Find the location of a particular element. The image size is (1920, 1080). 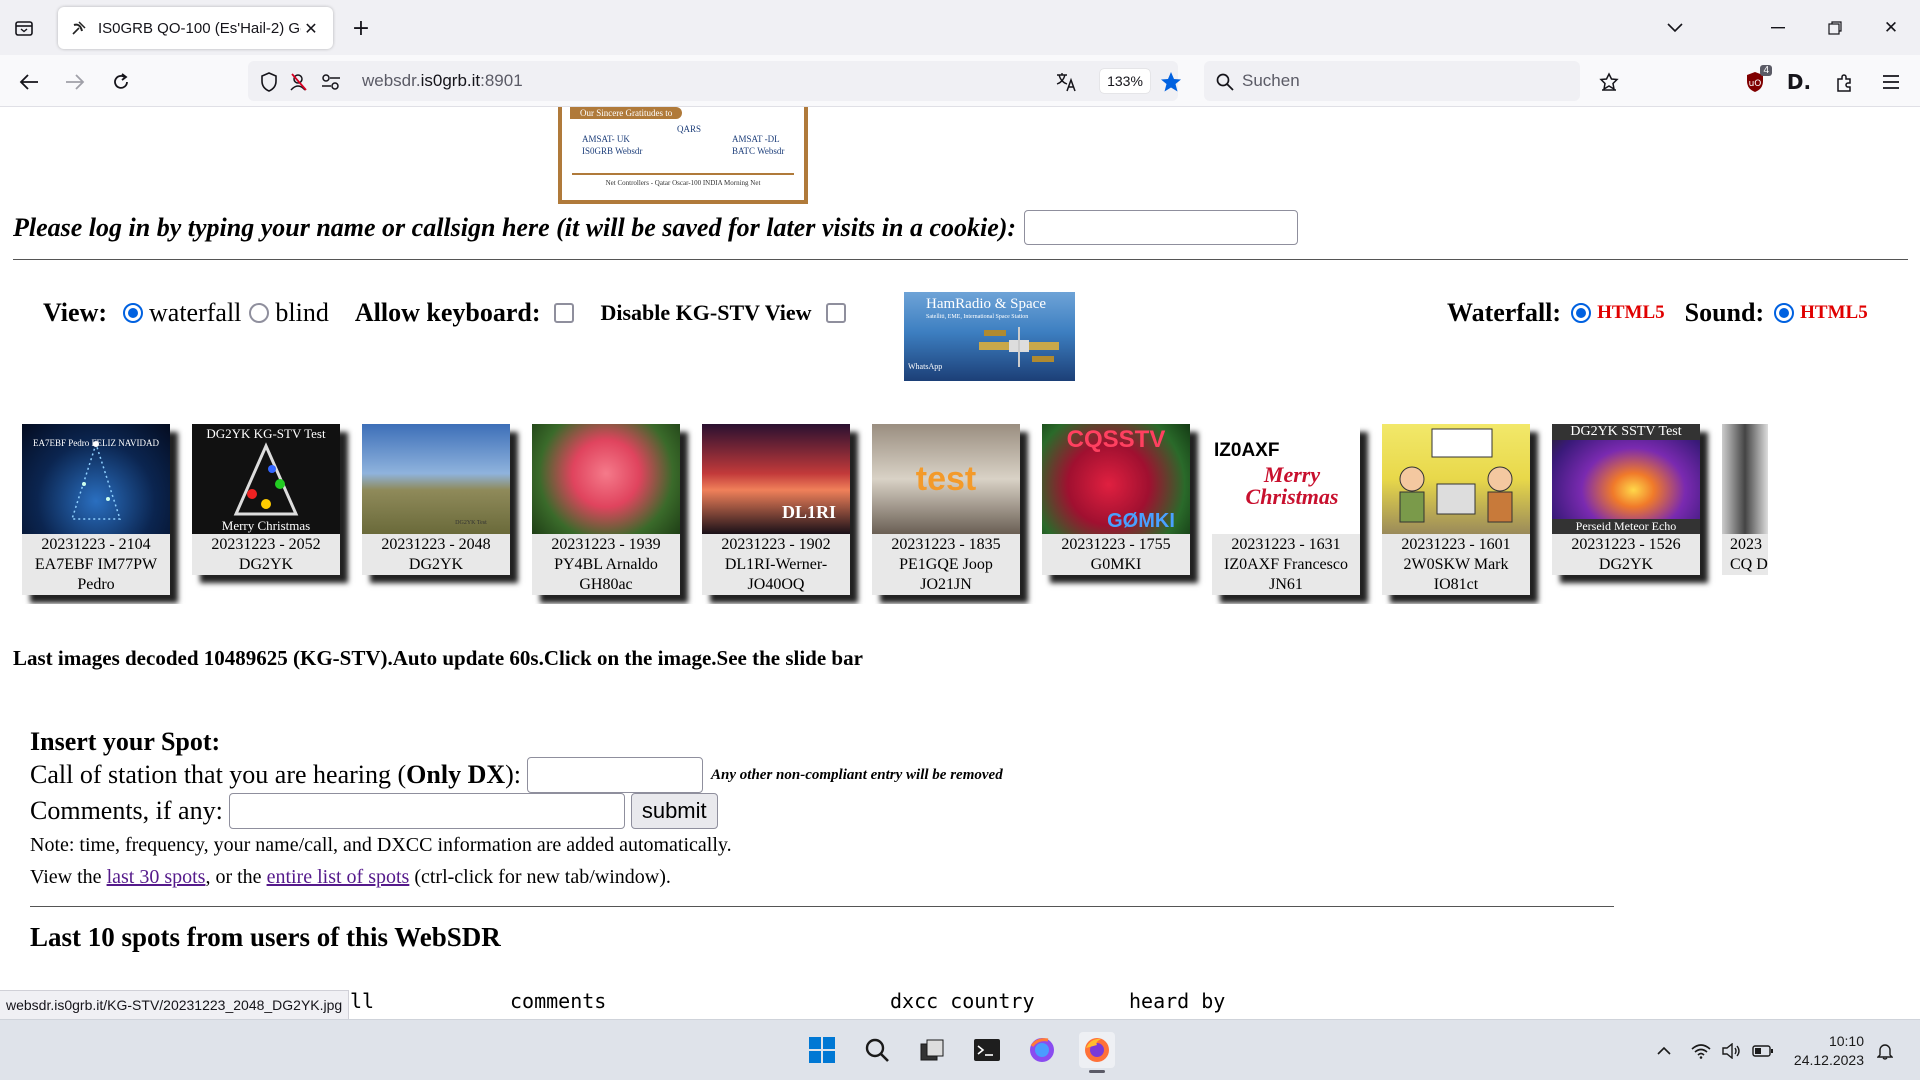

bookmark-star-icon is located at coordinates (1171, 82).